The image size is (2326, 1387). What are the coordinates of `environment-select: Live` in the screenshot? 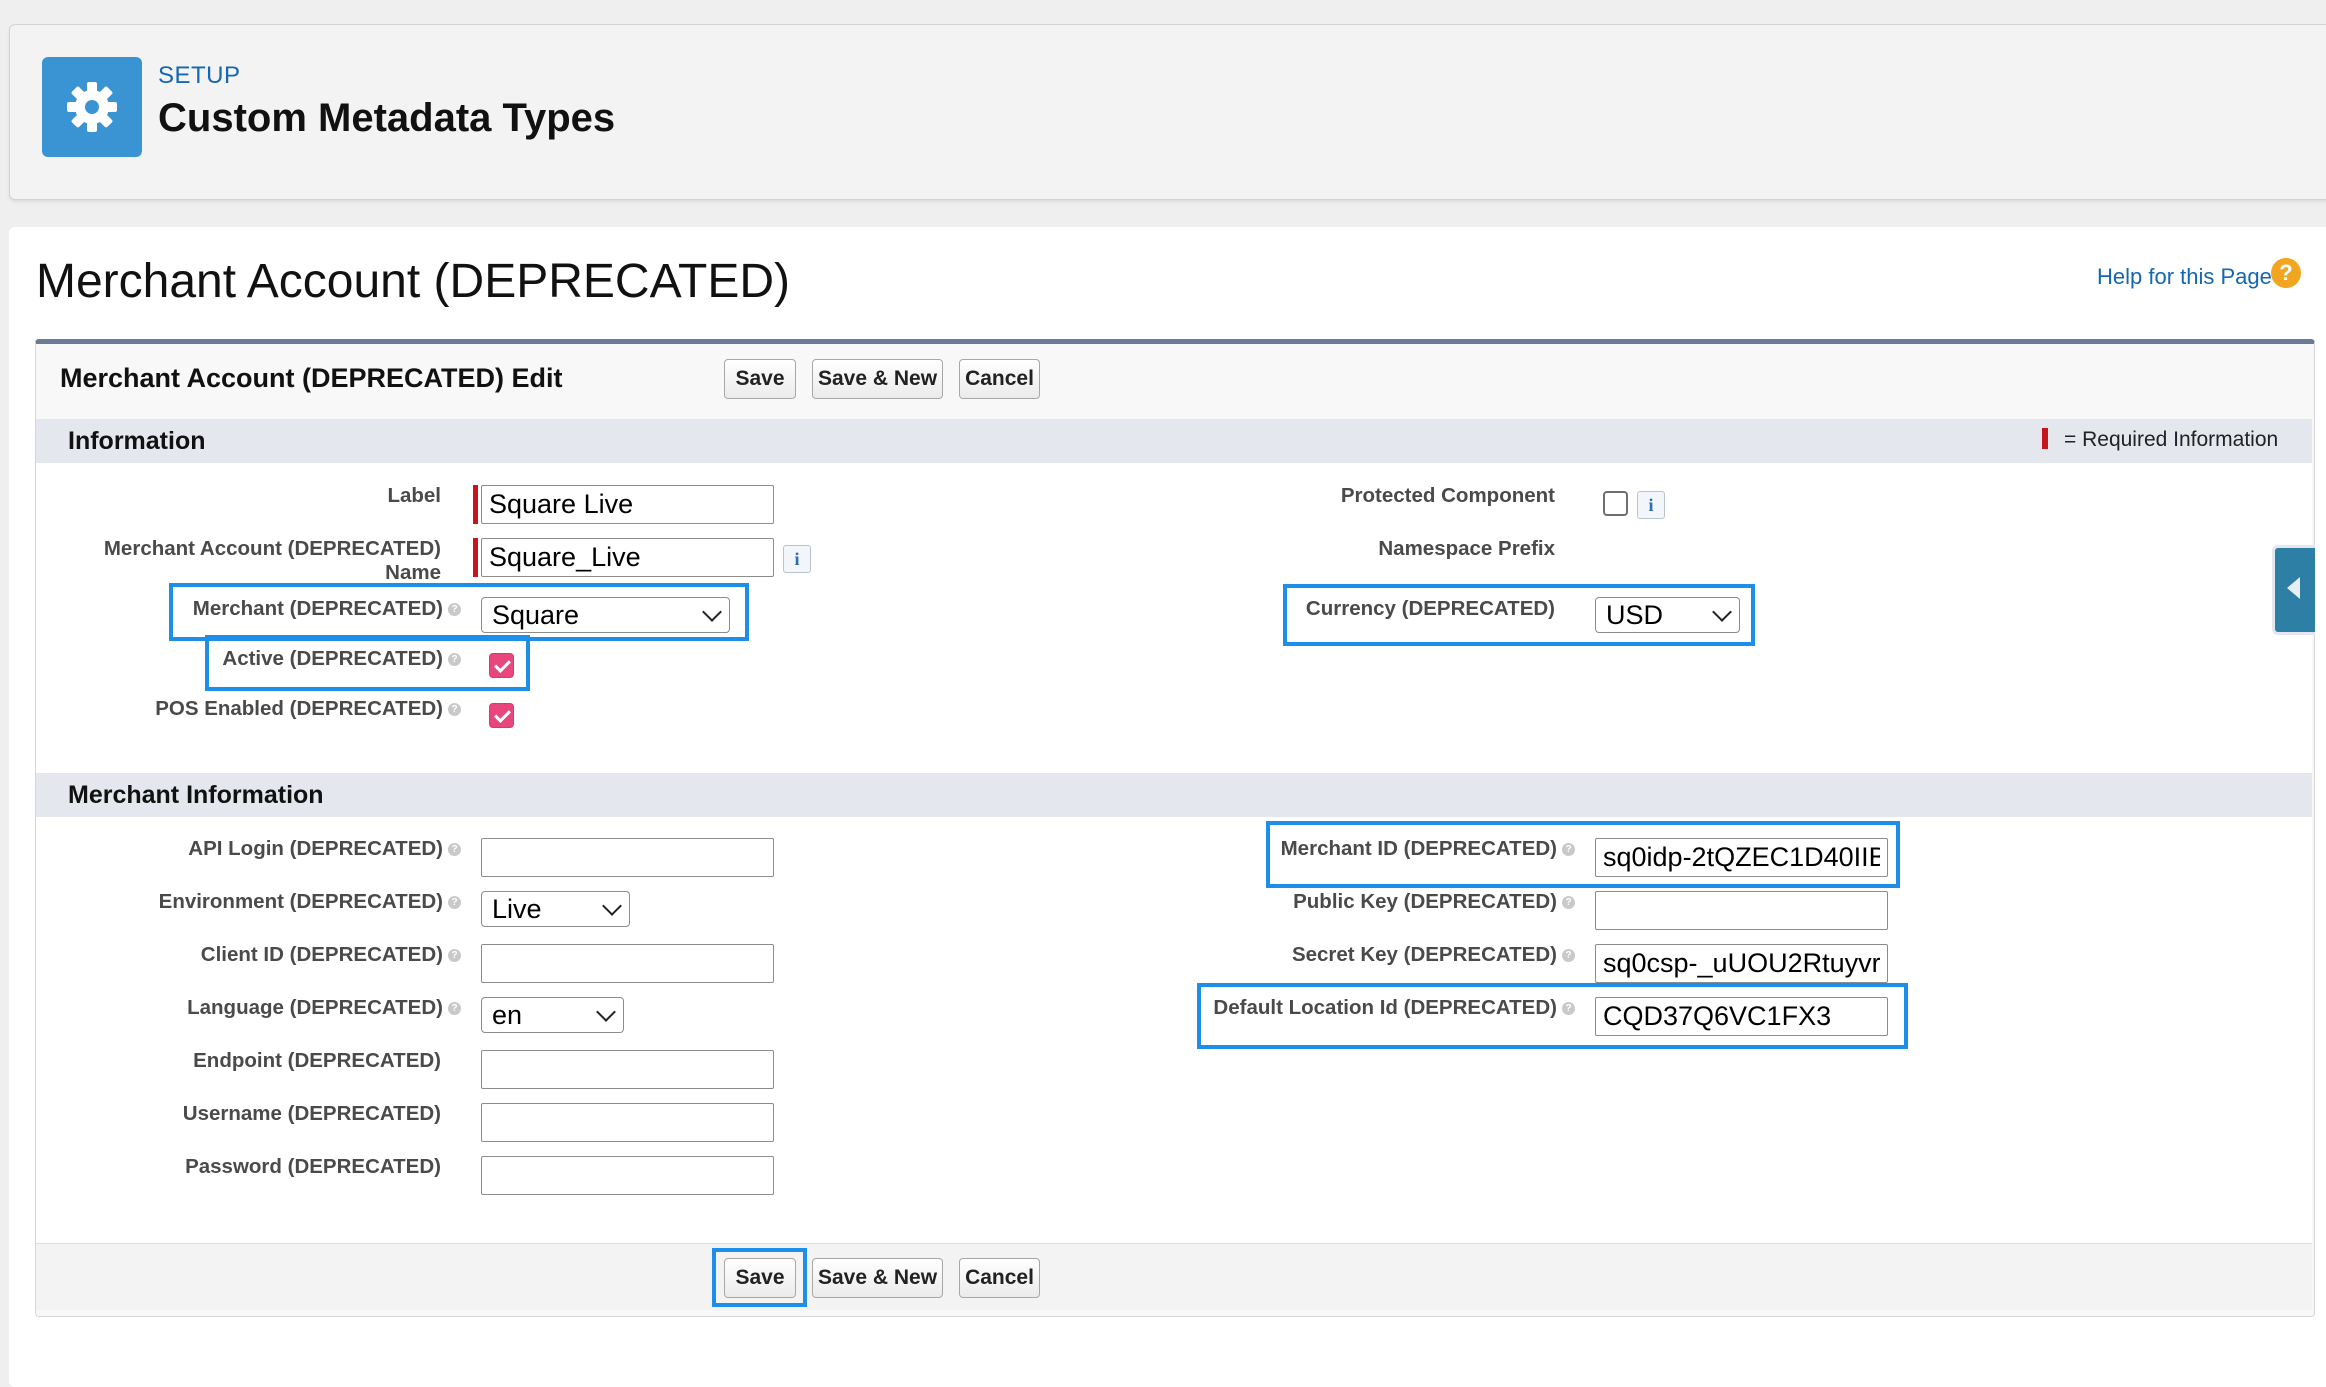 It's located at (555, 909).